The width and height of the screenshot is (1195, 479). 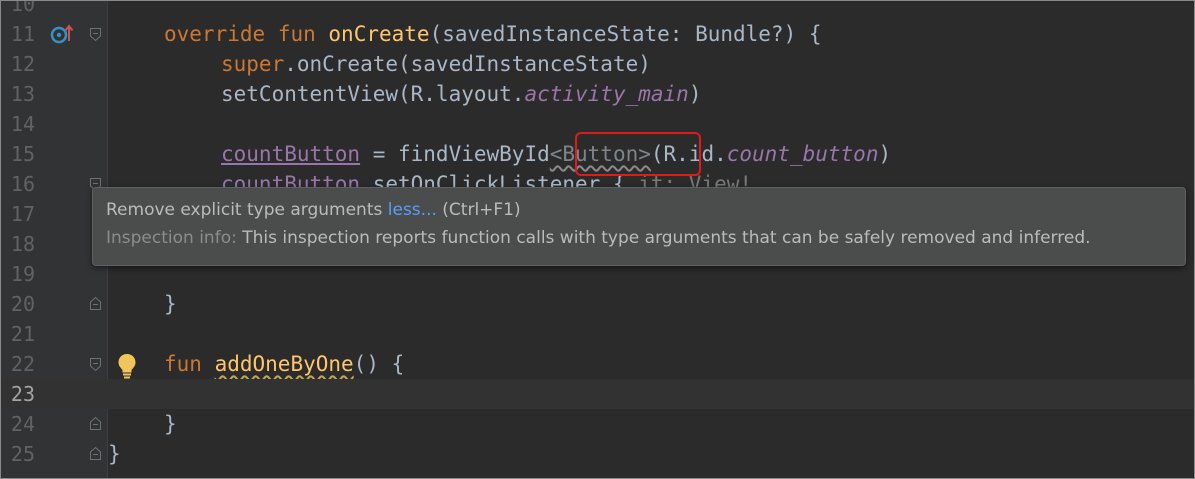 I want to click on line-number: 22, so click(x=22, y=364).